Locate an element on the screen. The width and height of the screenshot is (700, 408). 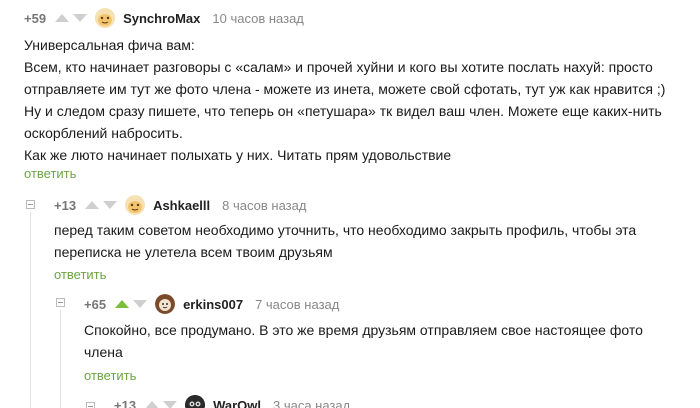
comment-username: SynchroMax is located at coordinates (161, 18).